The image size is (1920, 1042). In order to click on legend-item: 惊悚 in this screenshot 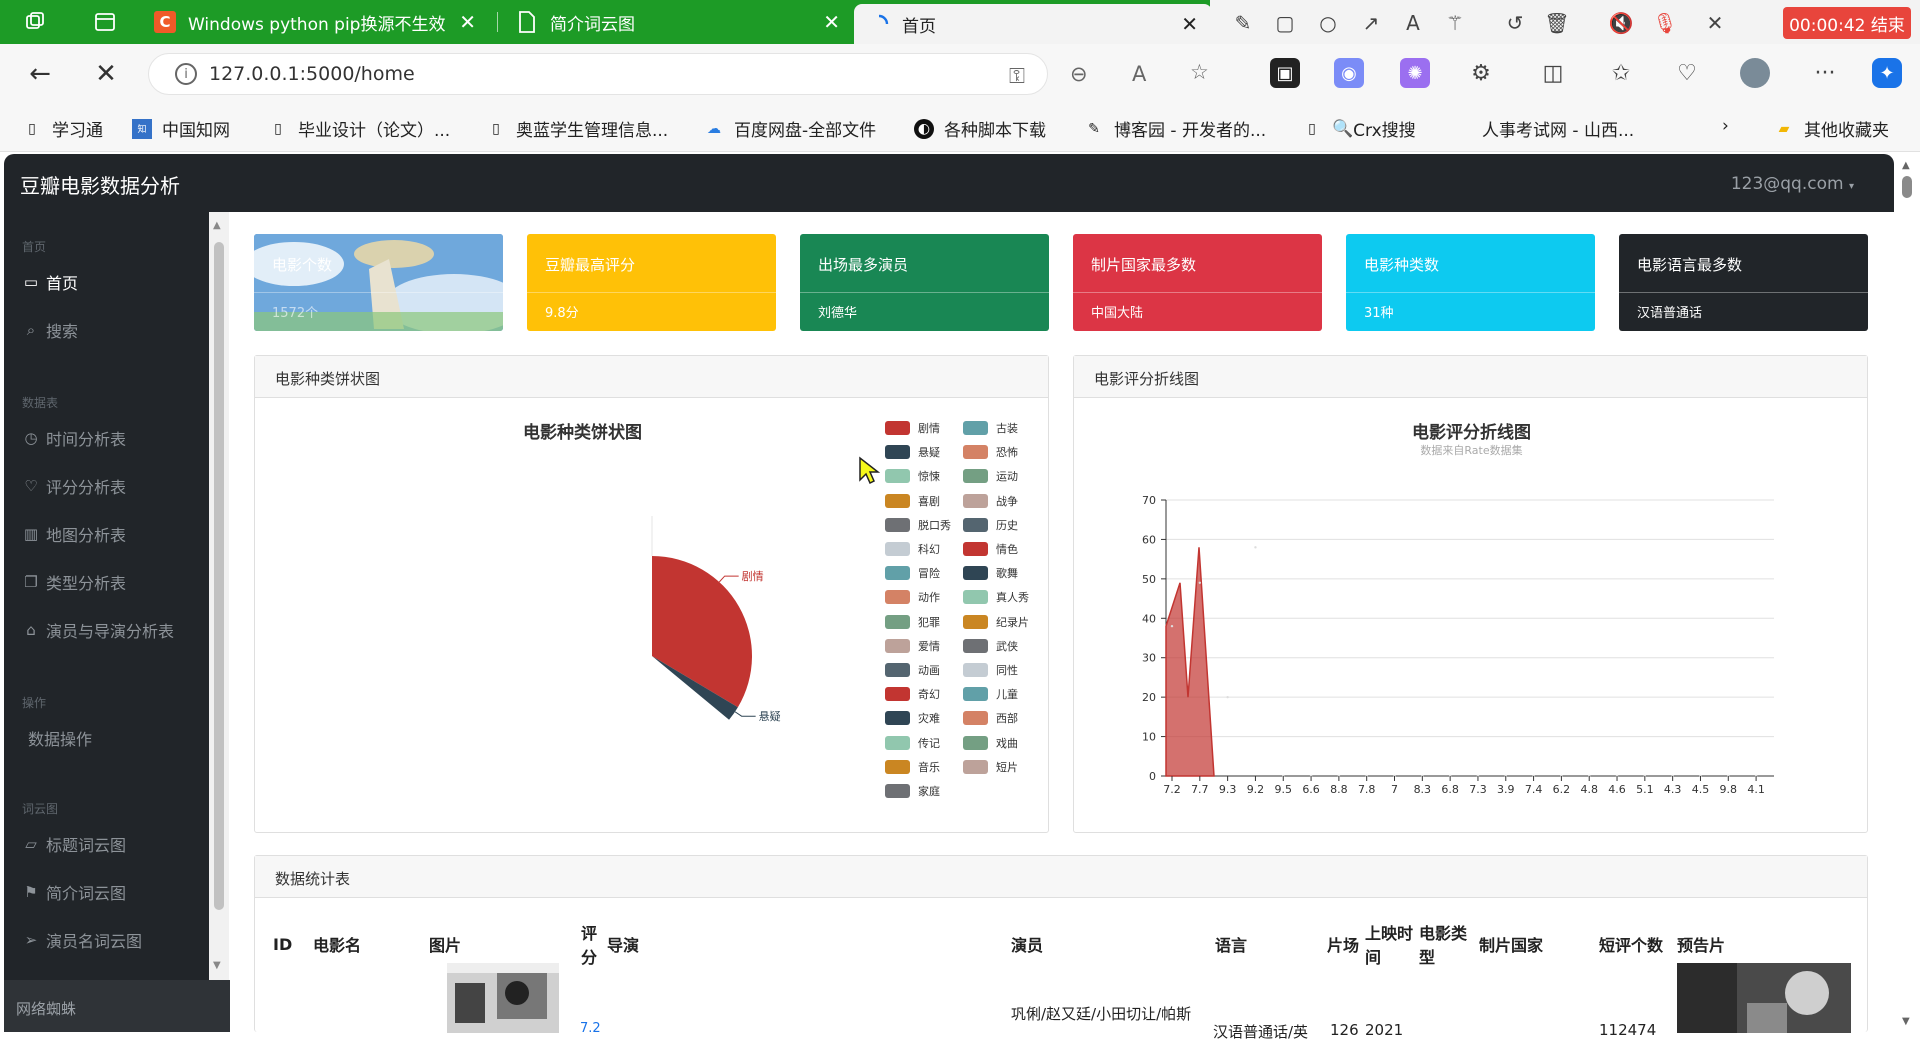, I will do `click(912, 476)`.